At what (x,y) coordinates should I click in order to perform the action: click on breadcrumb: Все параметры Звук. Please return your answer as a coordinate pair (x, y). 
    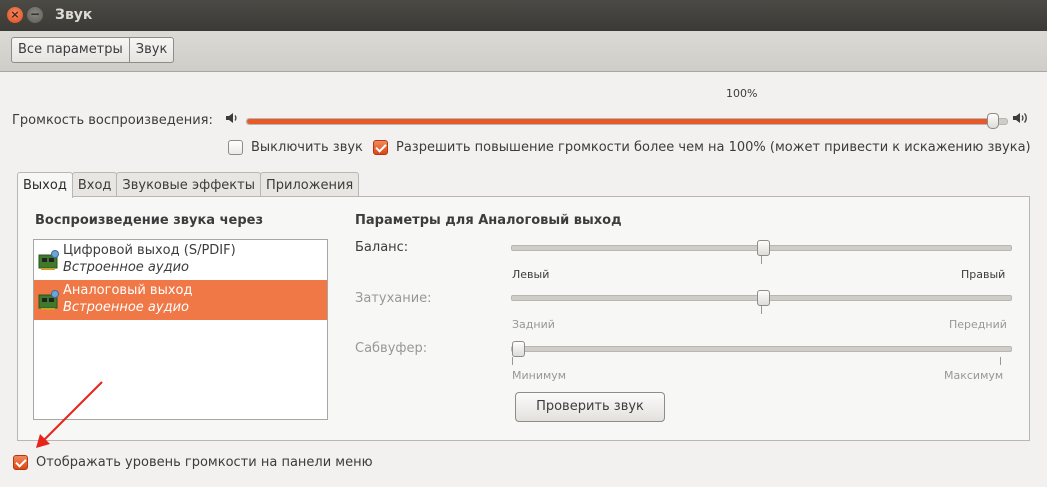
    Looking at the image, I should click on (93, 50).